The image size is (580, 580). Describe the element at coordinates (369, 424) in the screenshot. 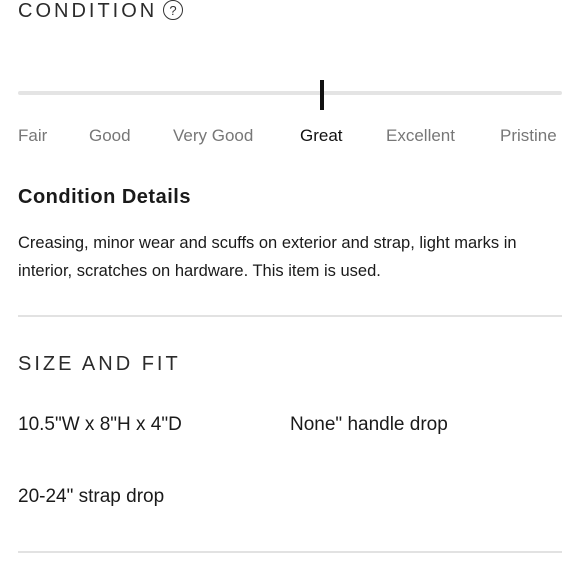

I see `handle-drop-value: None" handle drop` at that location.